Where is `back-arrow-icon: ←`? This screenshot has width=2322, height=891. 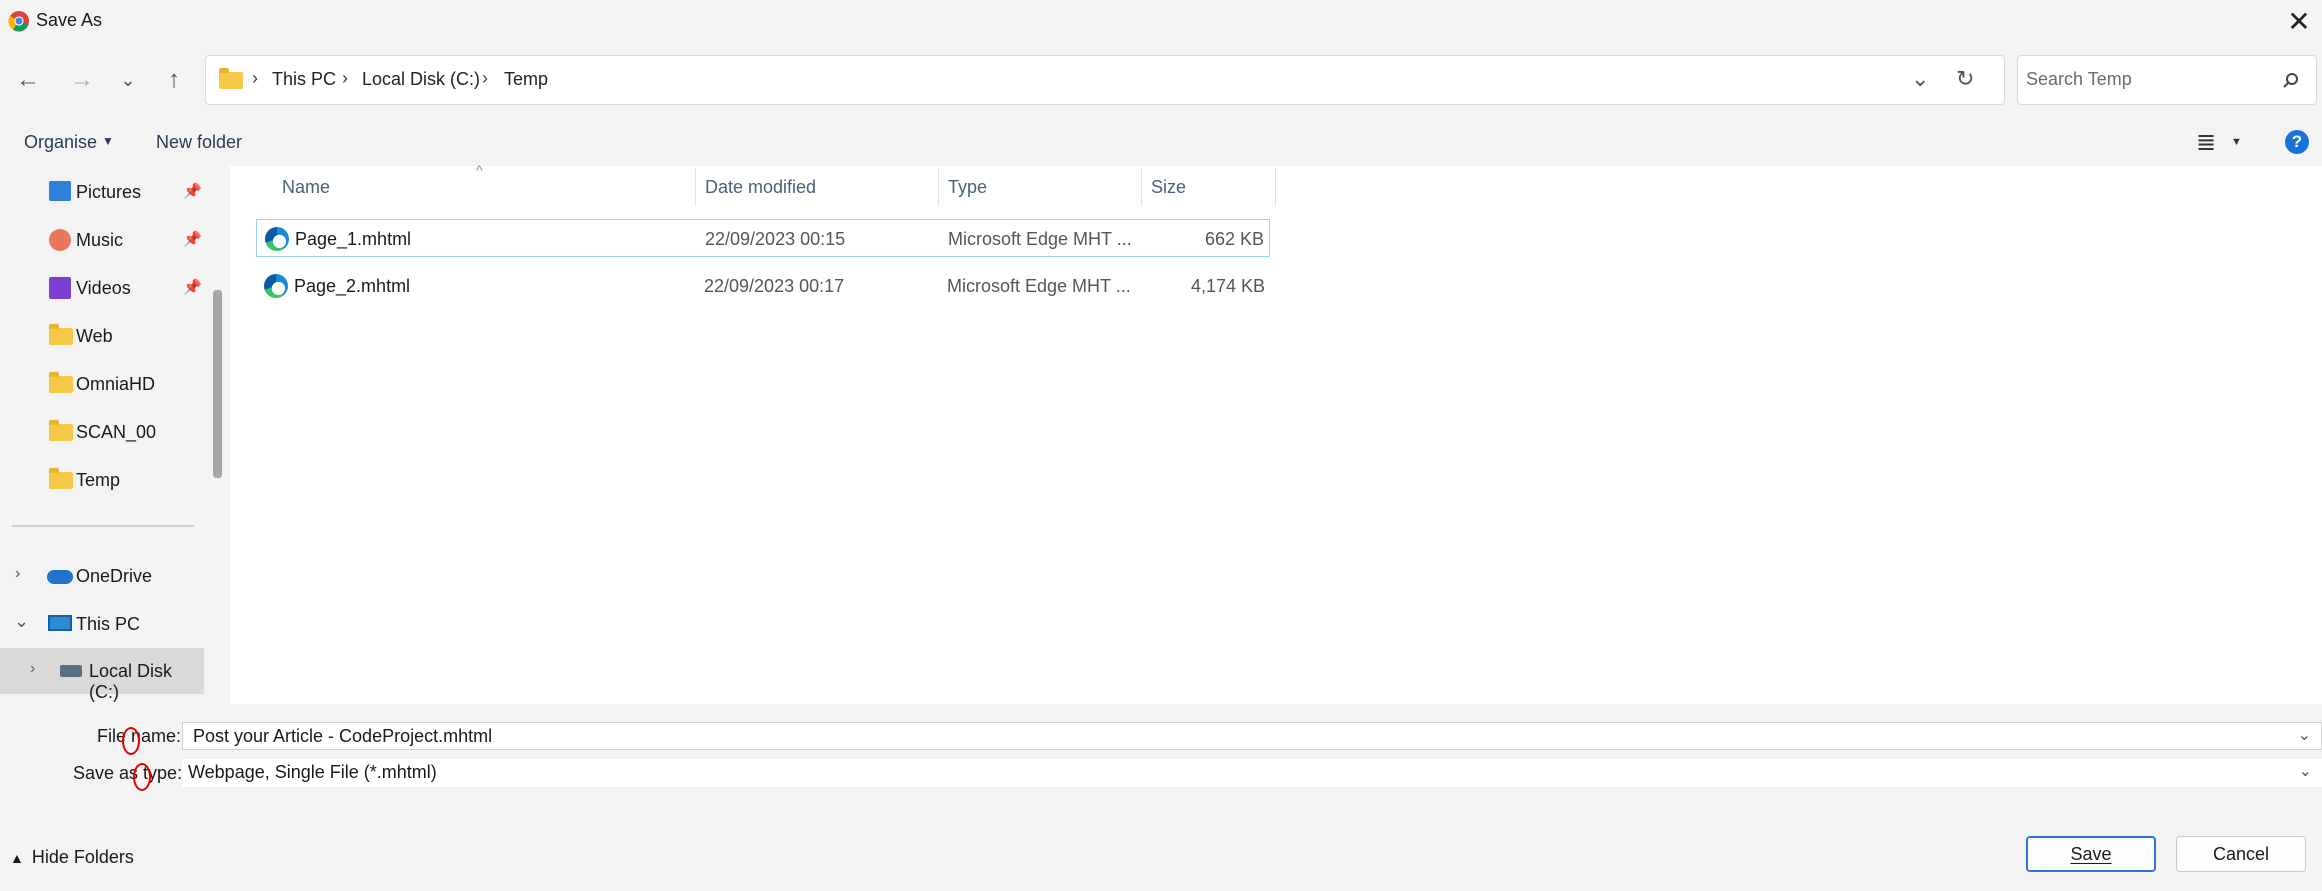 back-arrow-icon: ← is located at coordinates (28, 79).